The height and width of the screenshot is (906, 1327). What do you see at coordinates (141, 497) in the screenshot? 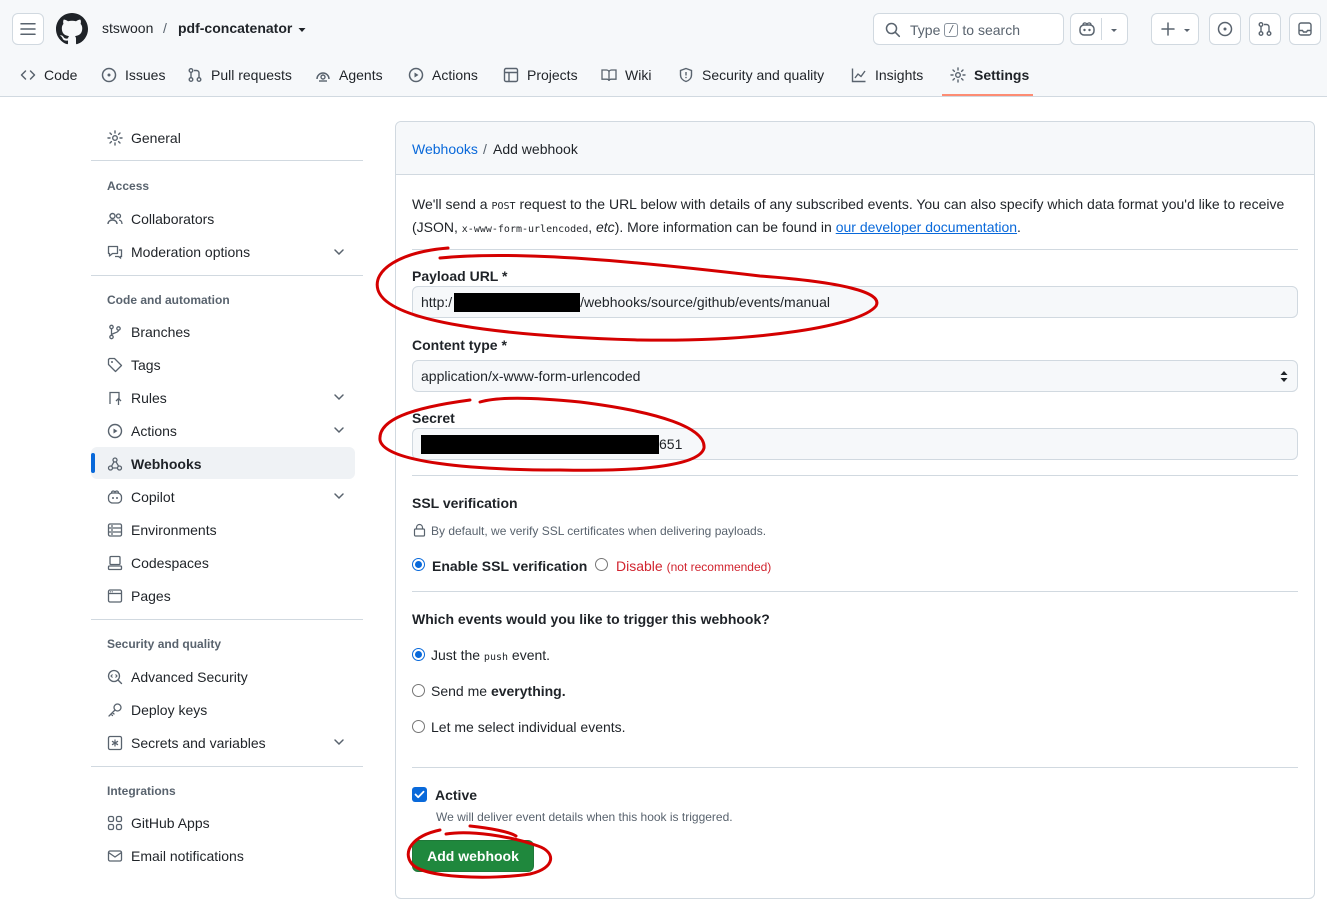
I see `sidebar-item-copilot: Copilot` at bounding box center [141, 497].